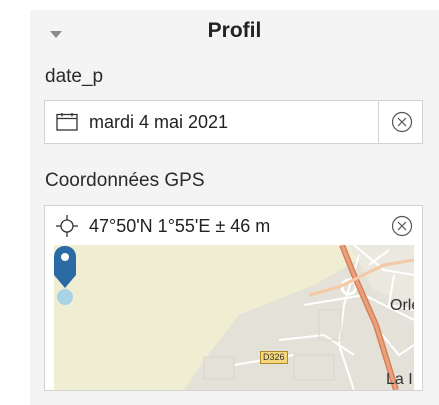 Image resolution: width=439 pixels, height=405 pixels. What do you see at coordinates (179, 226) in the screenshot?
I see `gps-value: 47°50'N 1°55'E ± 46 m` at bounding box center [179, 226].